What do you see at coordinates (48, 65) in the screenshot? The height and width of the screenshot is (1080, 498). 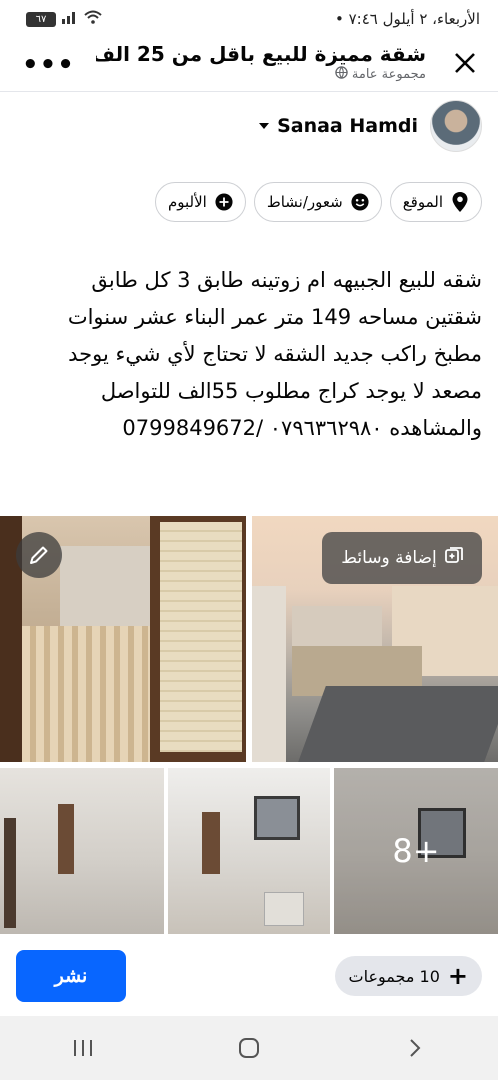 I see `more-options-button: •••` at bounding box center [48, 65].